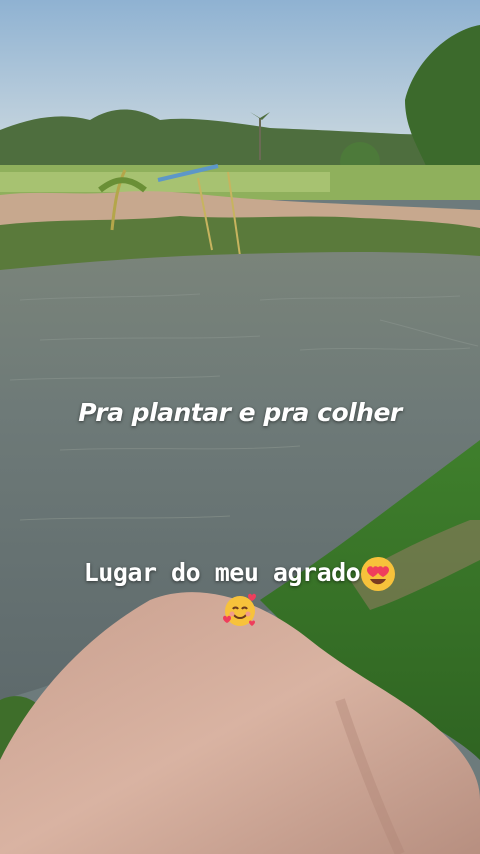 The height and width of the screenshot is (854, 480). I want to click on caption-sub-line: Lugar do meu agrado, so click(240, 574).